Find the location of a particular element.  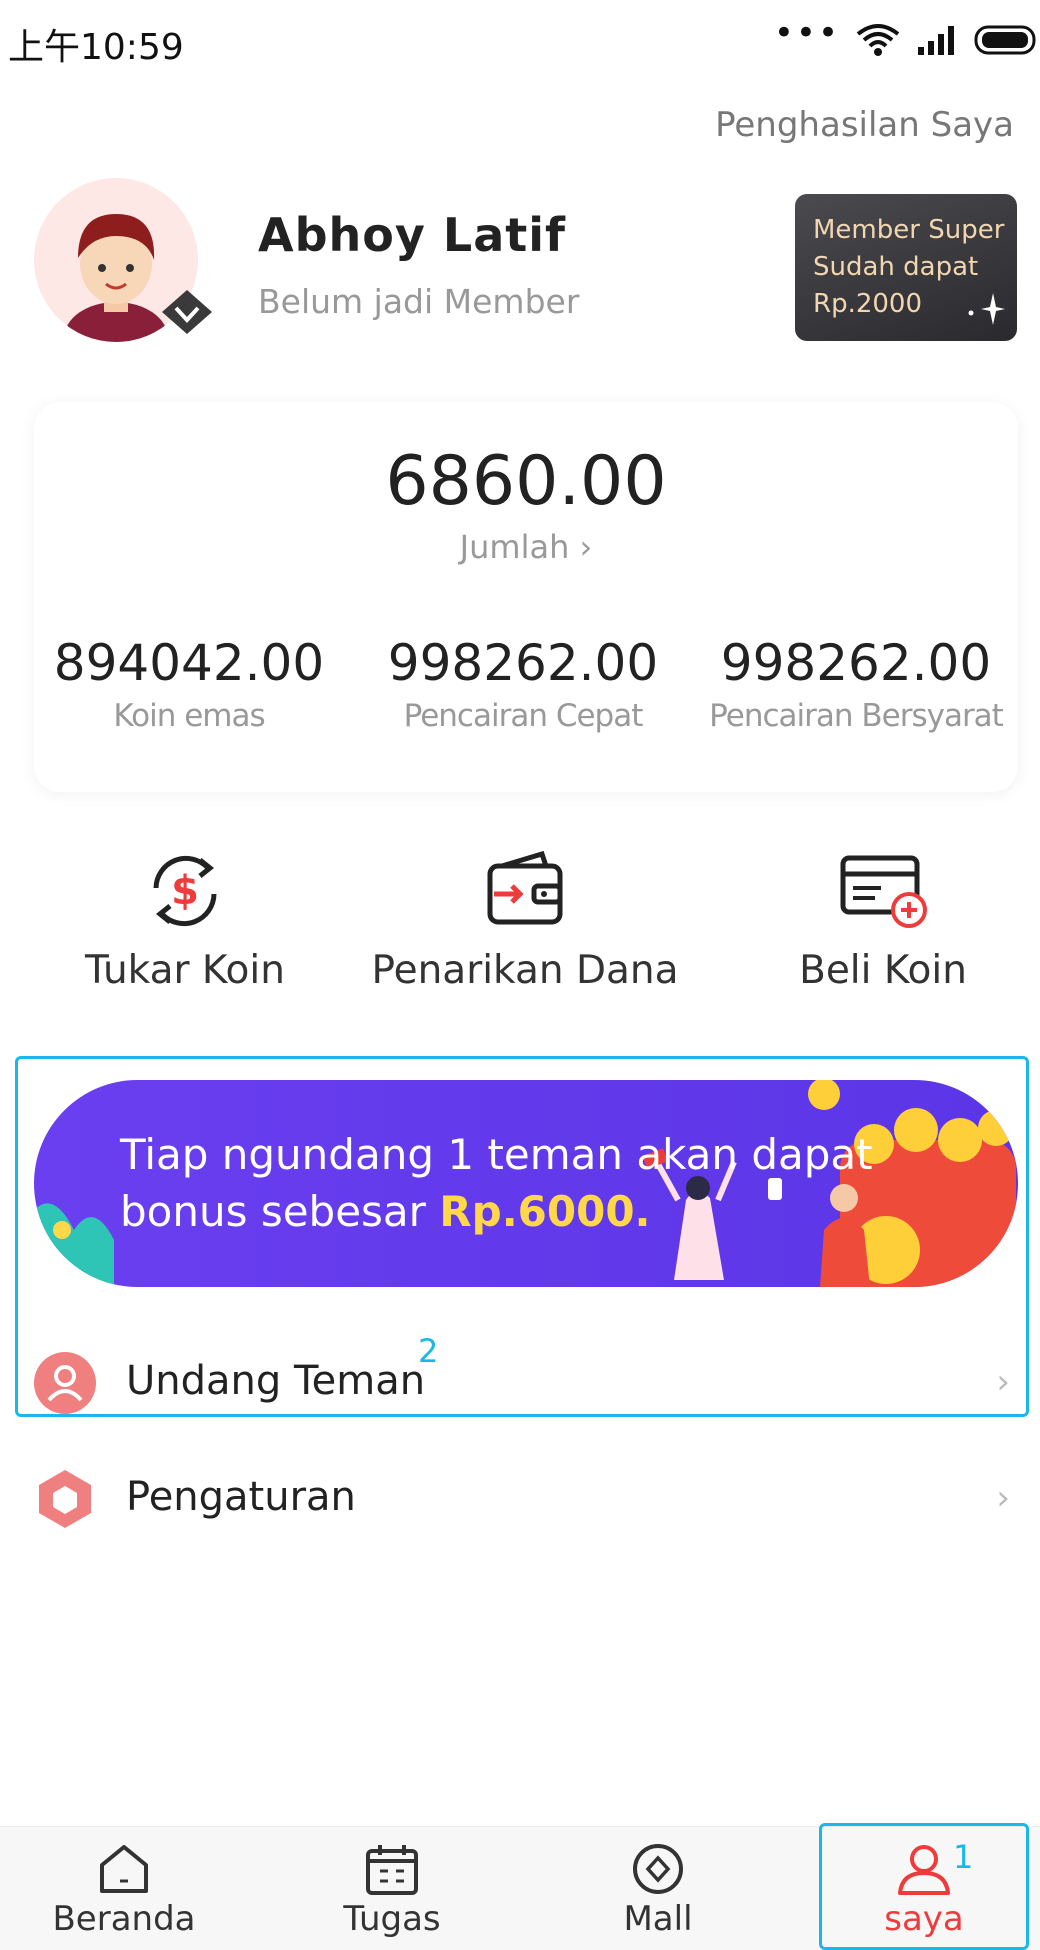

calendar-icon is located at coordinates (392, 1870).